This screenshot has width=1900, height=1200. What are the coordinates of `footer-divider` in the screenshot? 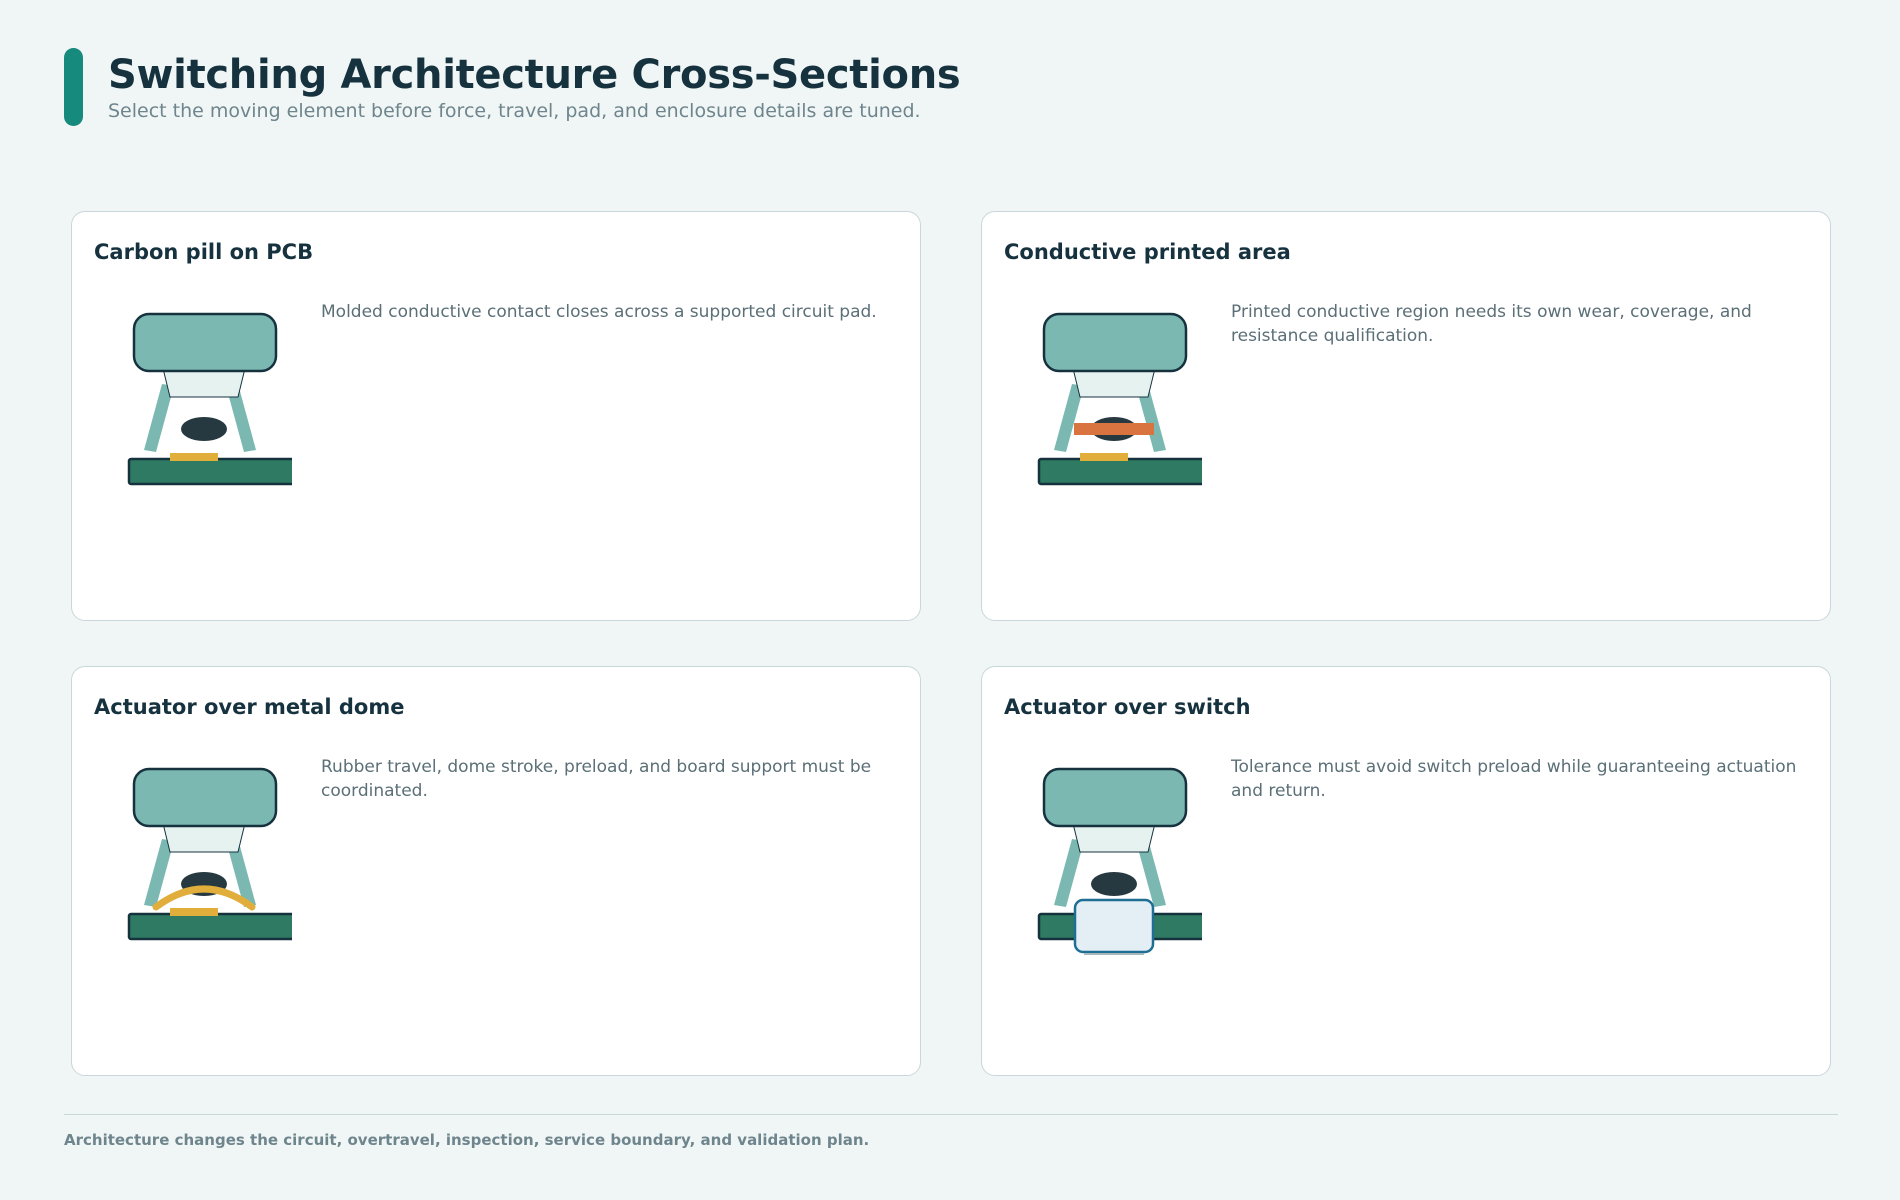 It's located at (951, 1114).